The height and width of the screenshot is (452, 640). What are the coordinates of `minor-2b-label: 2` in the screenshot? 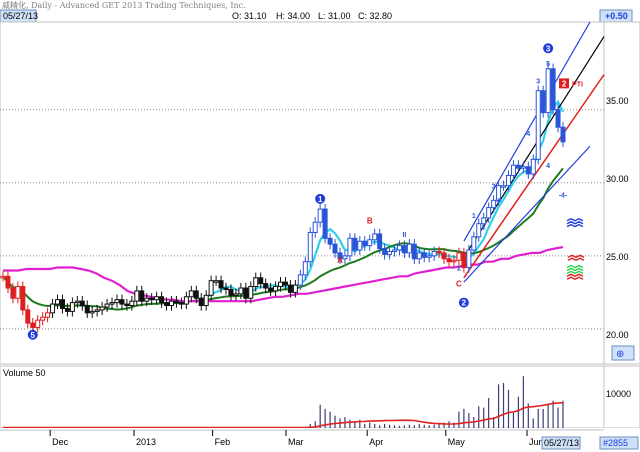 It's located at (459, 268).